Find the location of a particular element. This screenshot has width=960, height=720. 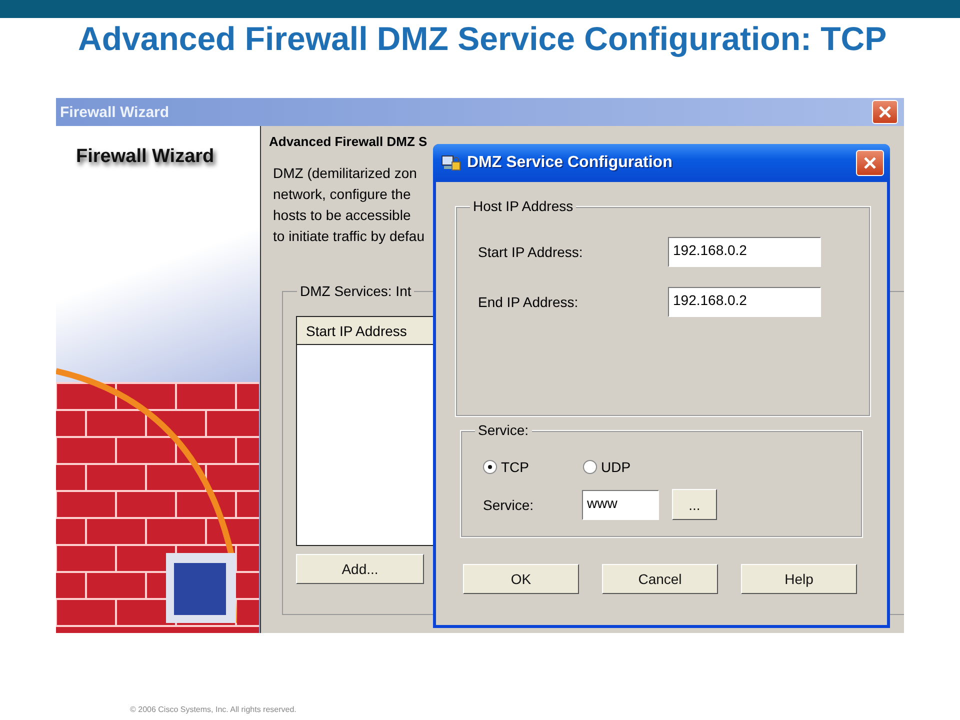

group-label: DMZ Services: Int is located at coordinates (355, 291).